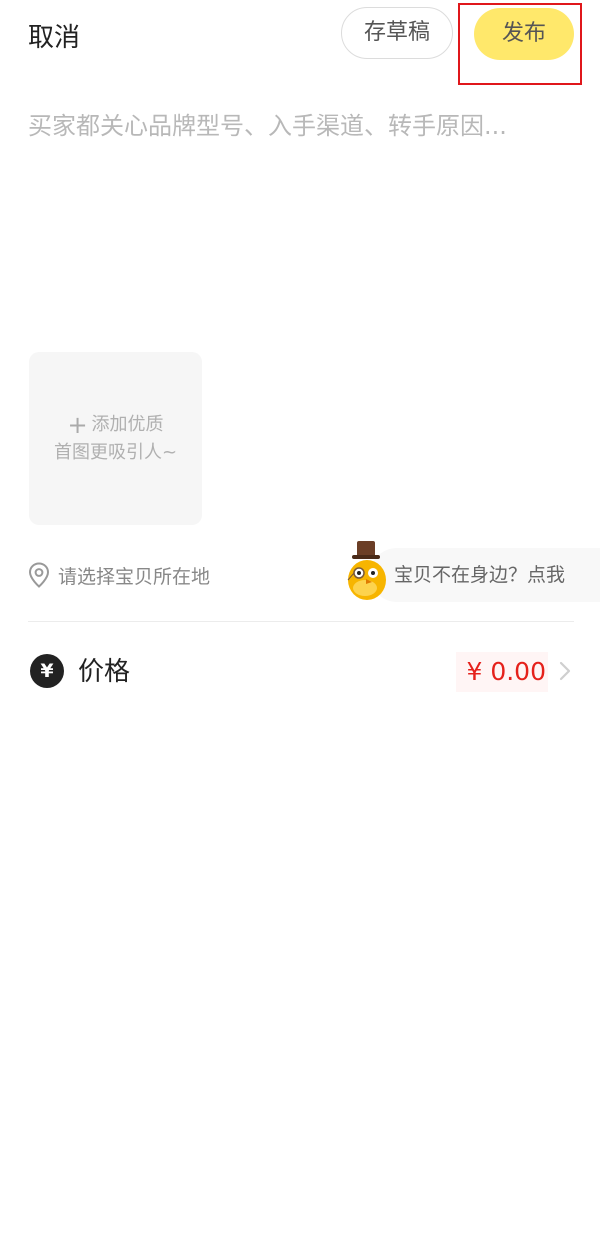 Image resolution: width=600 pixels, height=1240 pixels. Describe the element at coordinates (524, 34) in the screenshot. I see `publish-button: 发布` at that location.